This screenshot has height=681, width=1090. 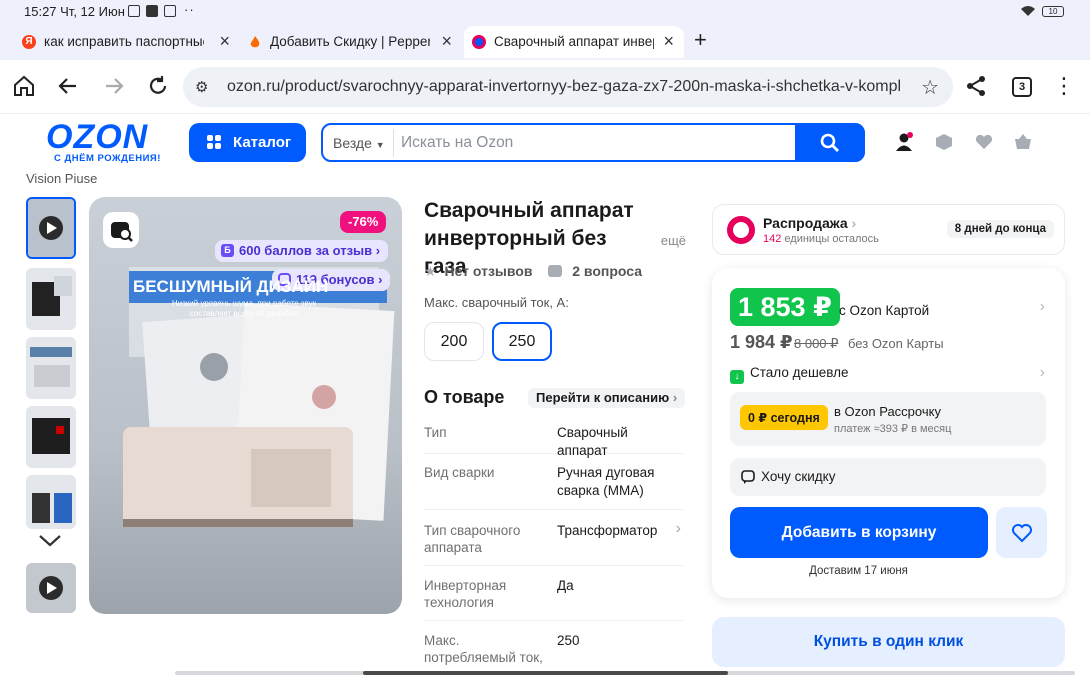 What do you see at coordinates (896, 343) in the screenshot?
I see `no-card-label: без Ozon Карты` at bounding box center [896, 343].